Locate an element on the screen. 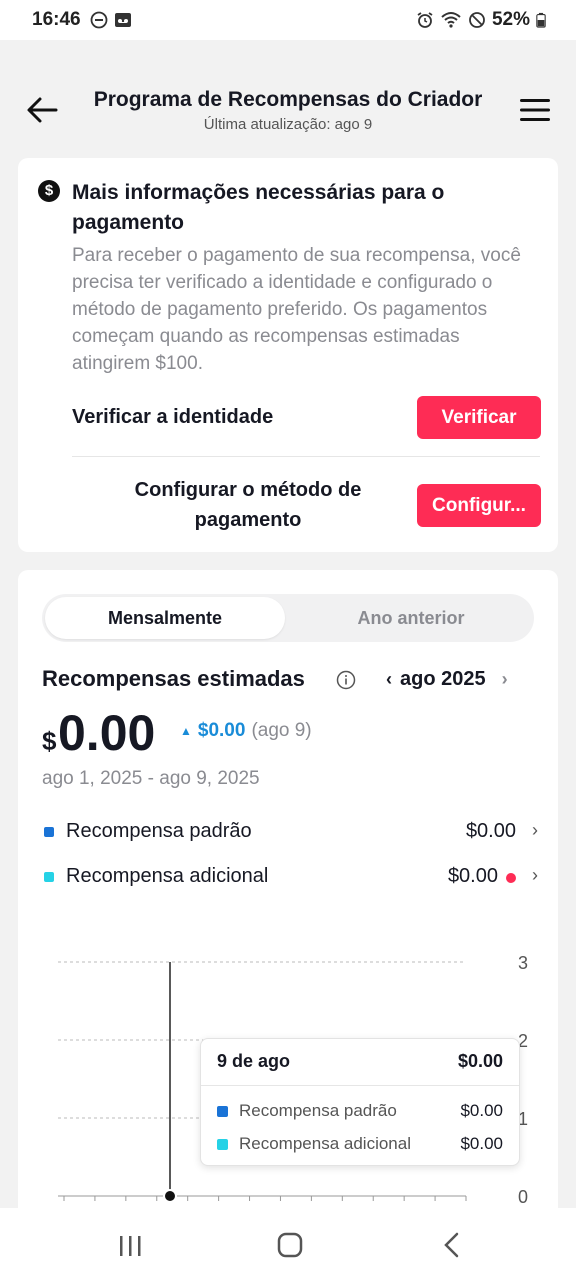  back-arrow-icon is located at coordinates (42, 110).